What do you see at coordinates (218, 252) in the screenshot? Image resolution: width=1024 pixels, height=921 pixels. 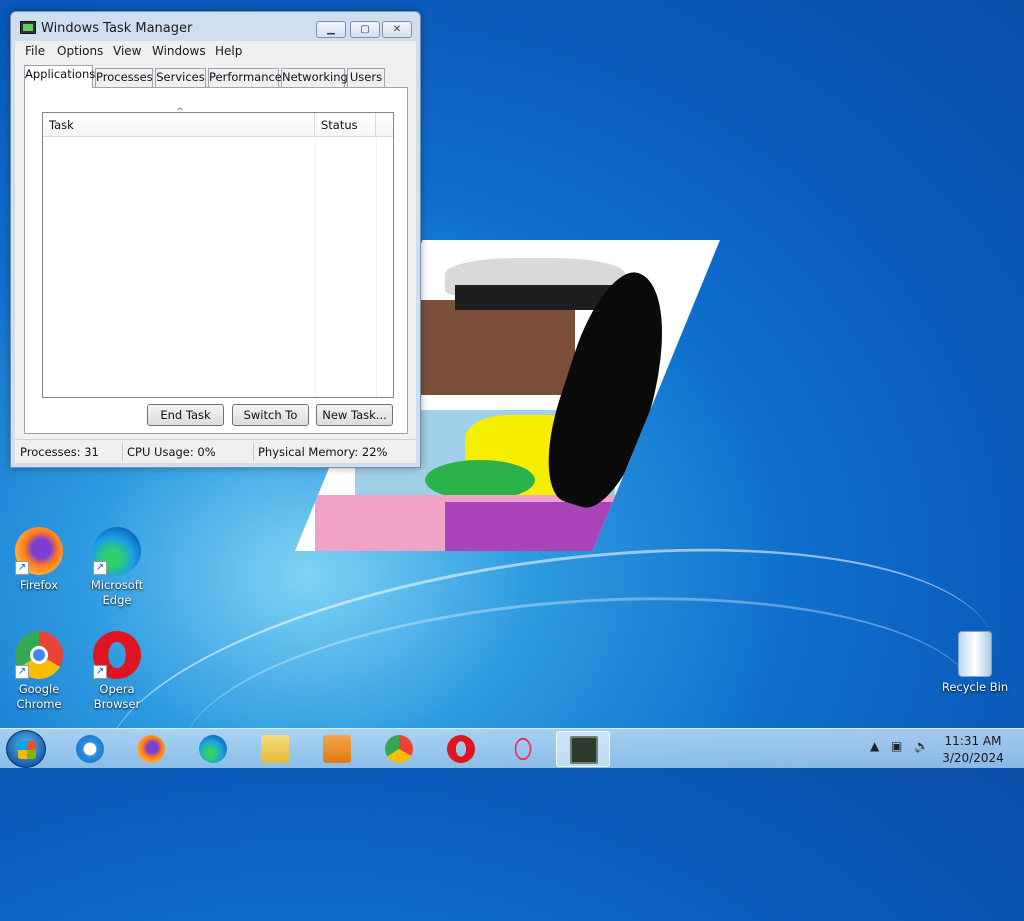 I see `task-list: Task ^ Status` at bounding box center [218, 252].